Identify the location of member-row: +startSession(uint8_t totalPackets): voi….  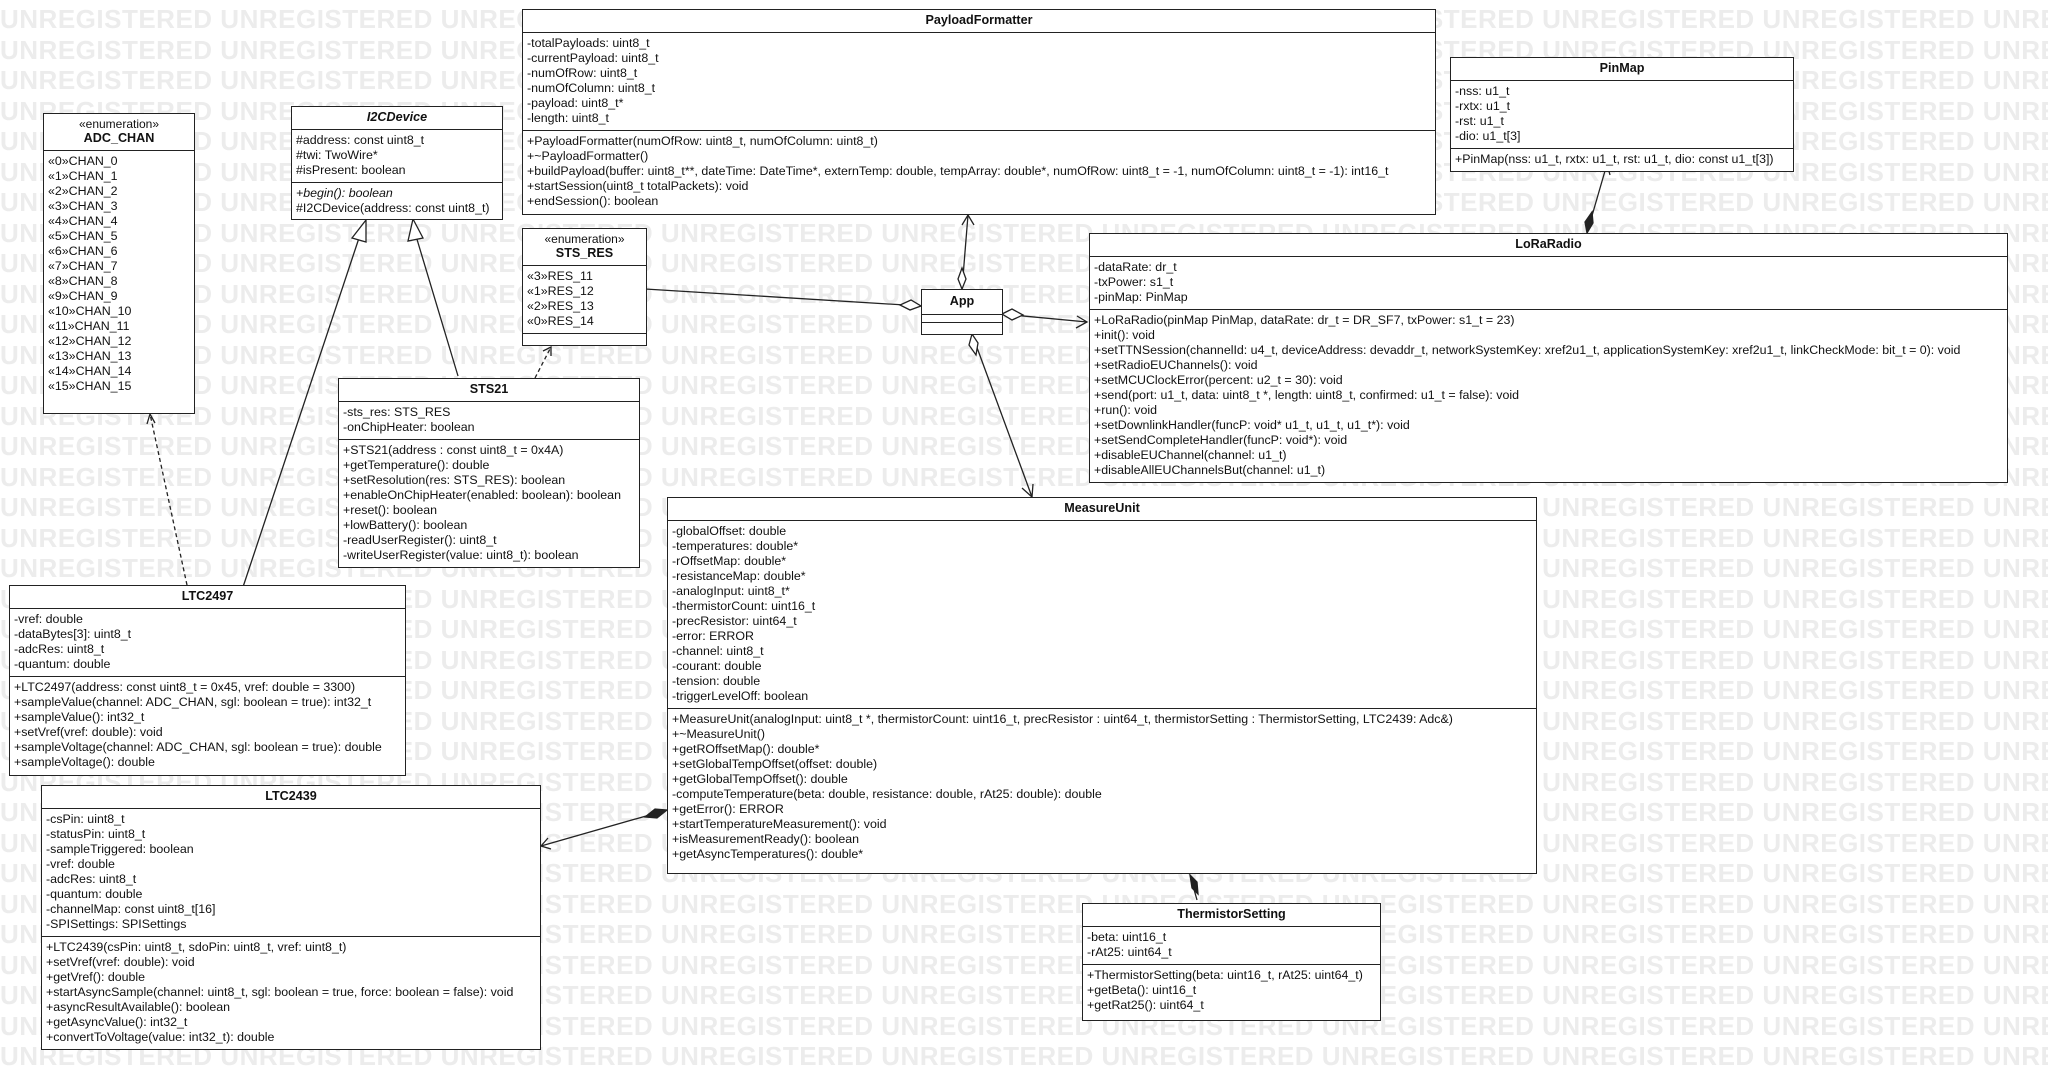
(638, 186).